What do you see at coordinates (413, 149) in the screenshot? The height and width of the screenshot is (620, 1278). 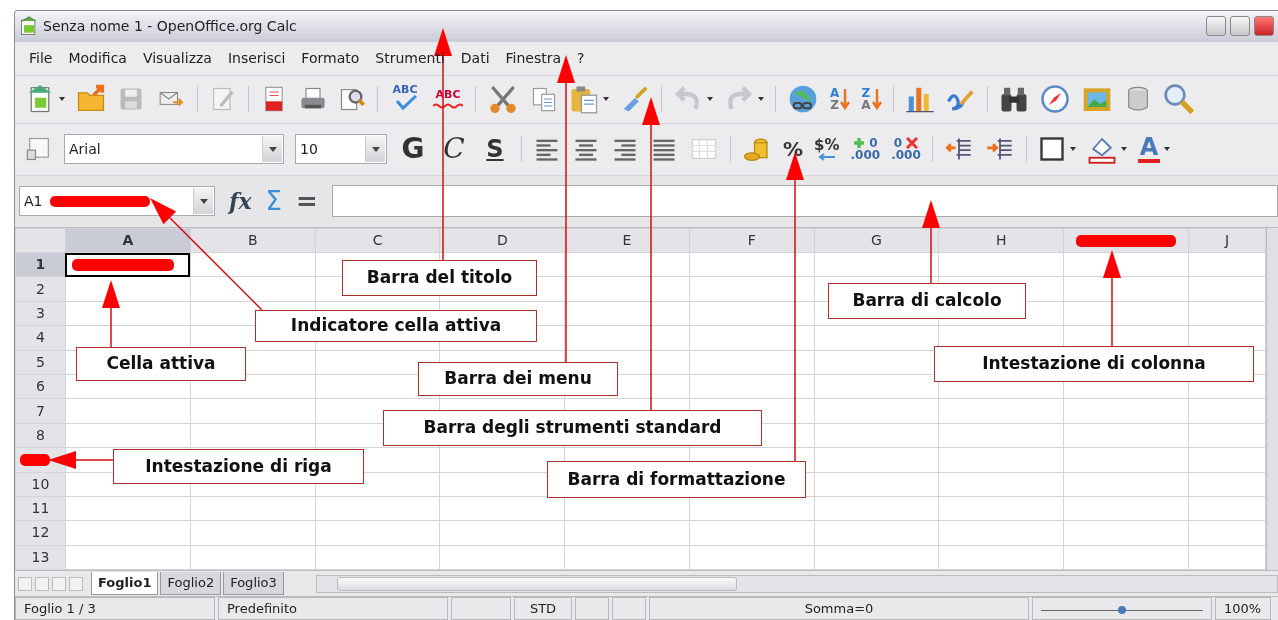 I see `format-button: G` at bounding box center [413, 149].